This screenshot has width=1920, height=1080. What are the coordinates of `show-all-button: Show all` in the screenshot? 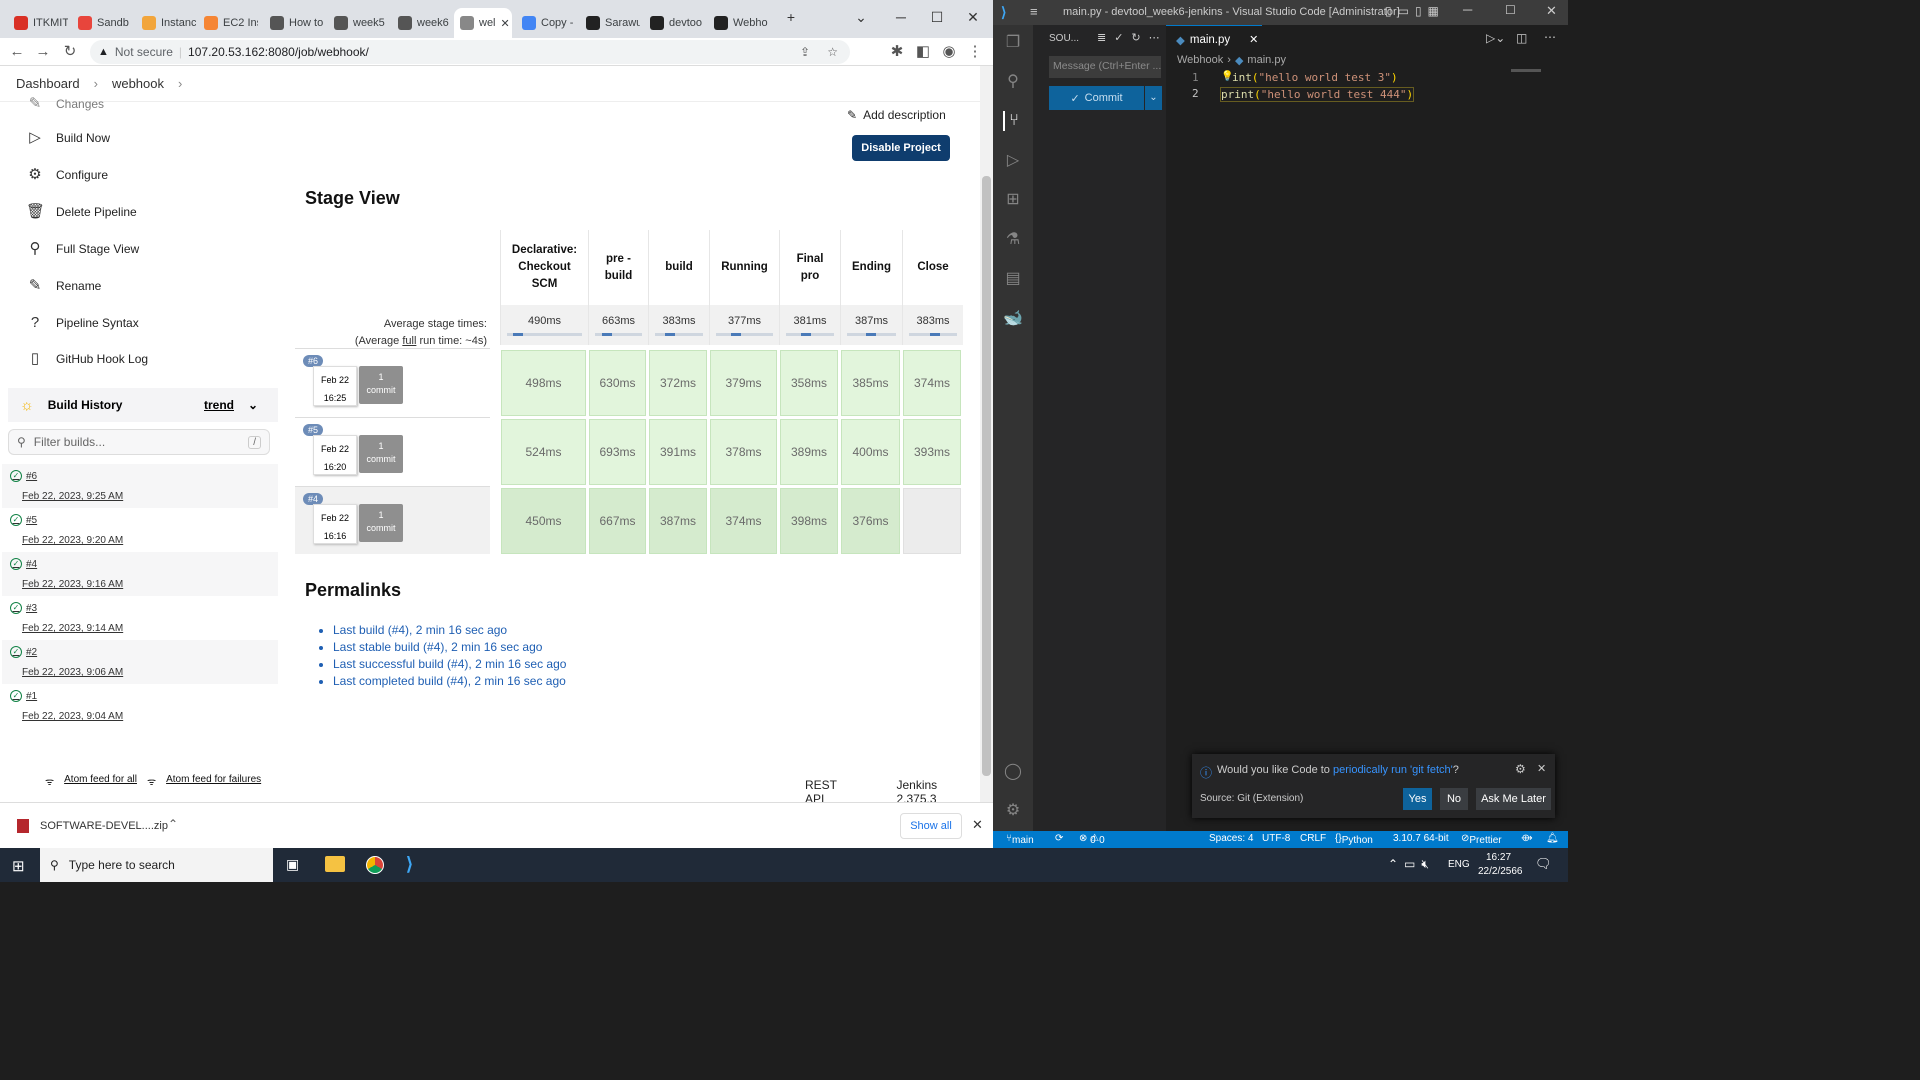 It's located at (931, 826).